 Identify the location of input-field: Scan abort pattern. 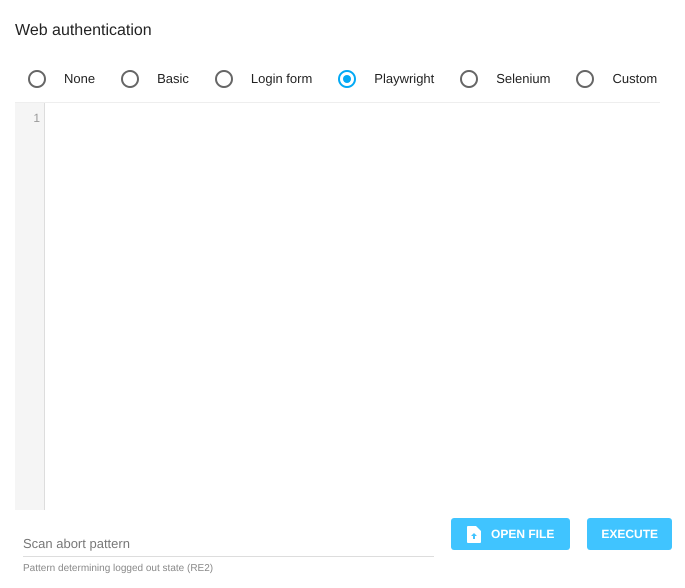
(228, 546).